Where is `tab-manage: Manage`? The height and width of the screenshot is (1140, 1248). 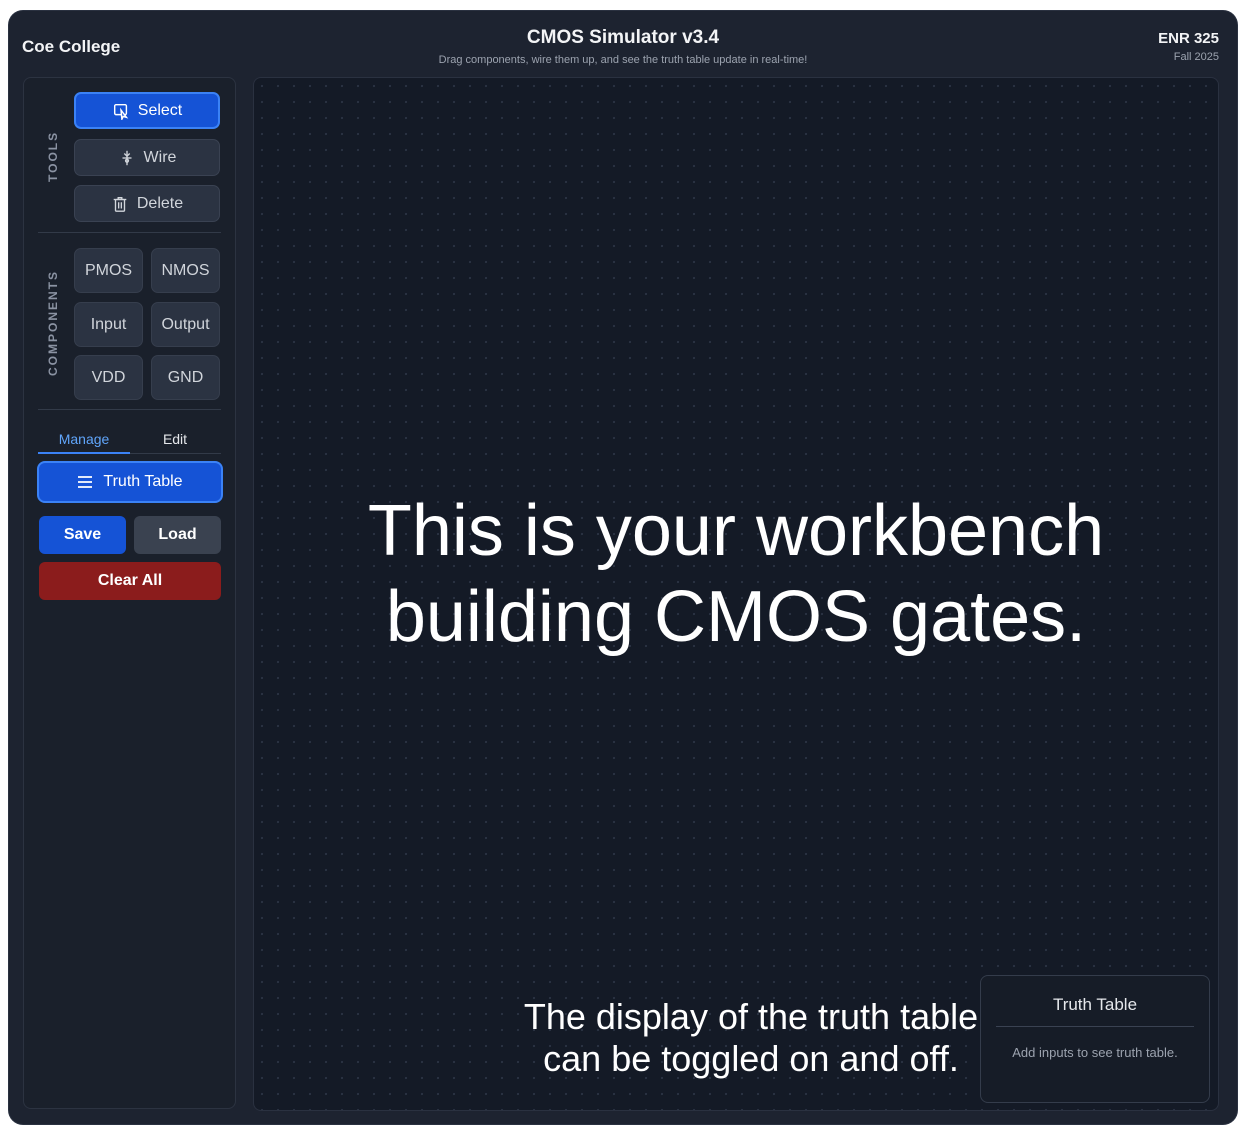 tab-manage: Manage is located at coordinates (84, 439).